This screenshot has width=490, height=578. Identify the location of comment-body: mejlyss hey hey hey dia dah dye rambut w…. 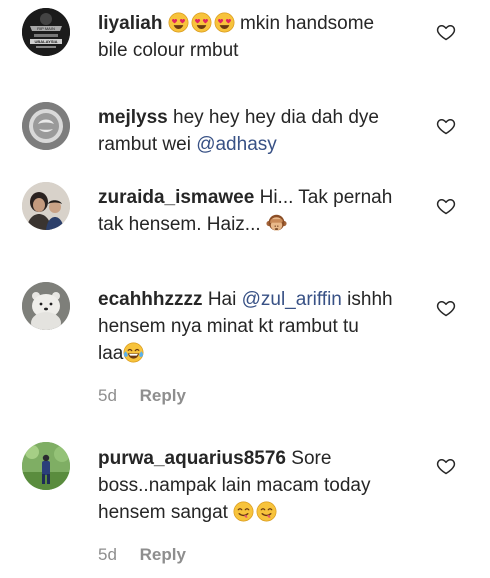
(258, 131).